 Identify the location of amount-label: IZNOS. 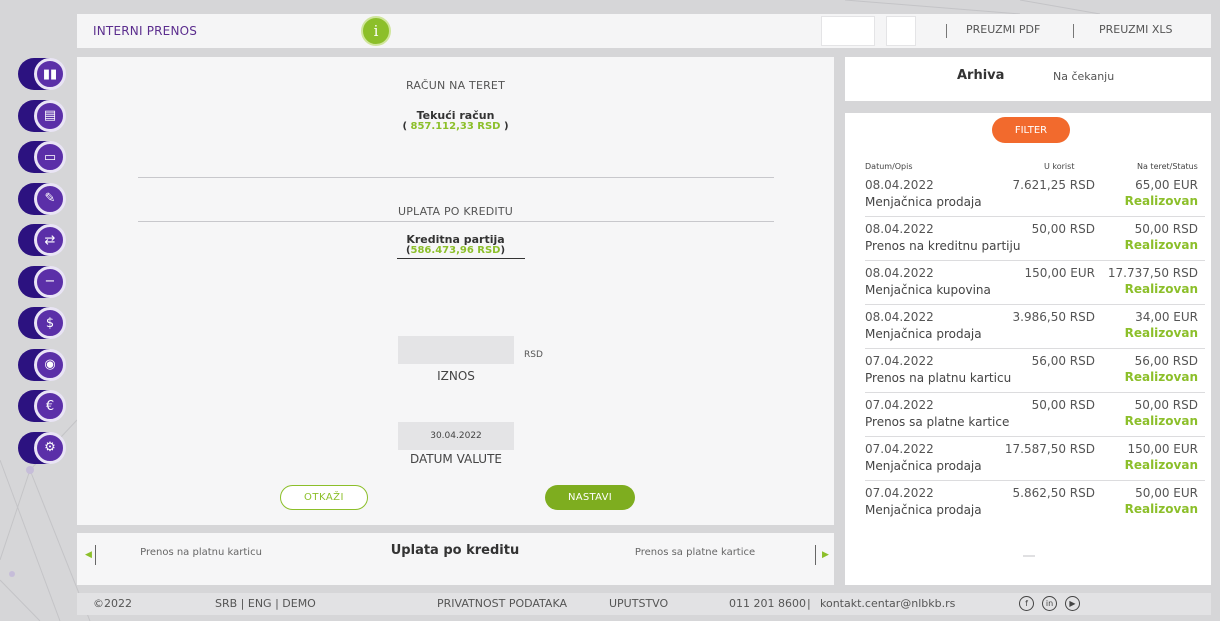
(456, 376).